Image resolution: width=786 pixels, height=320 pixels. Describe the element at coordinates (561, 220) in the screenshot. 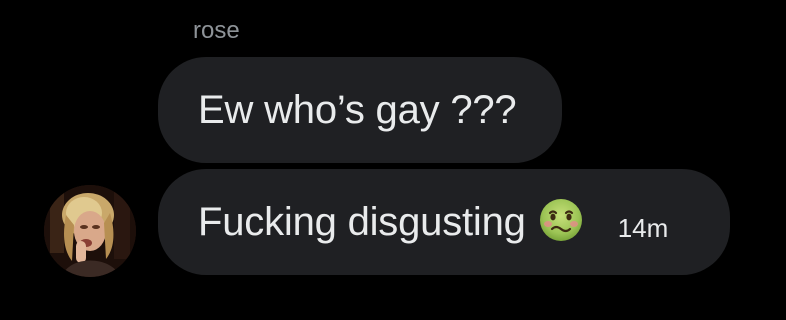

I see `nauseated-face-icon` at that location.